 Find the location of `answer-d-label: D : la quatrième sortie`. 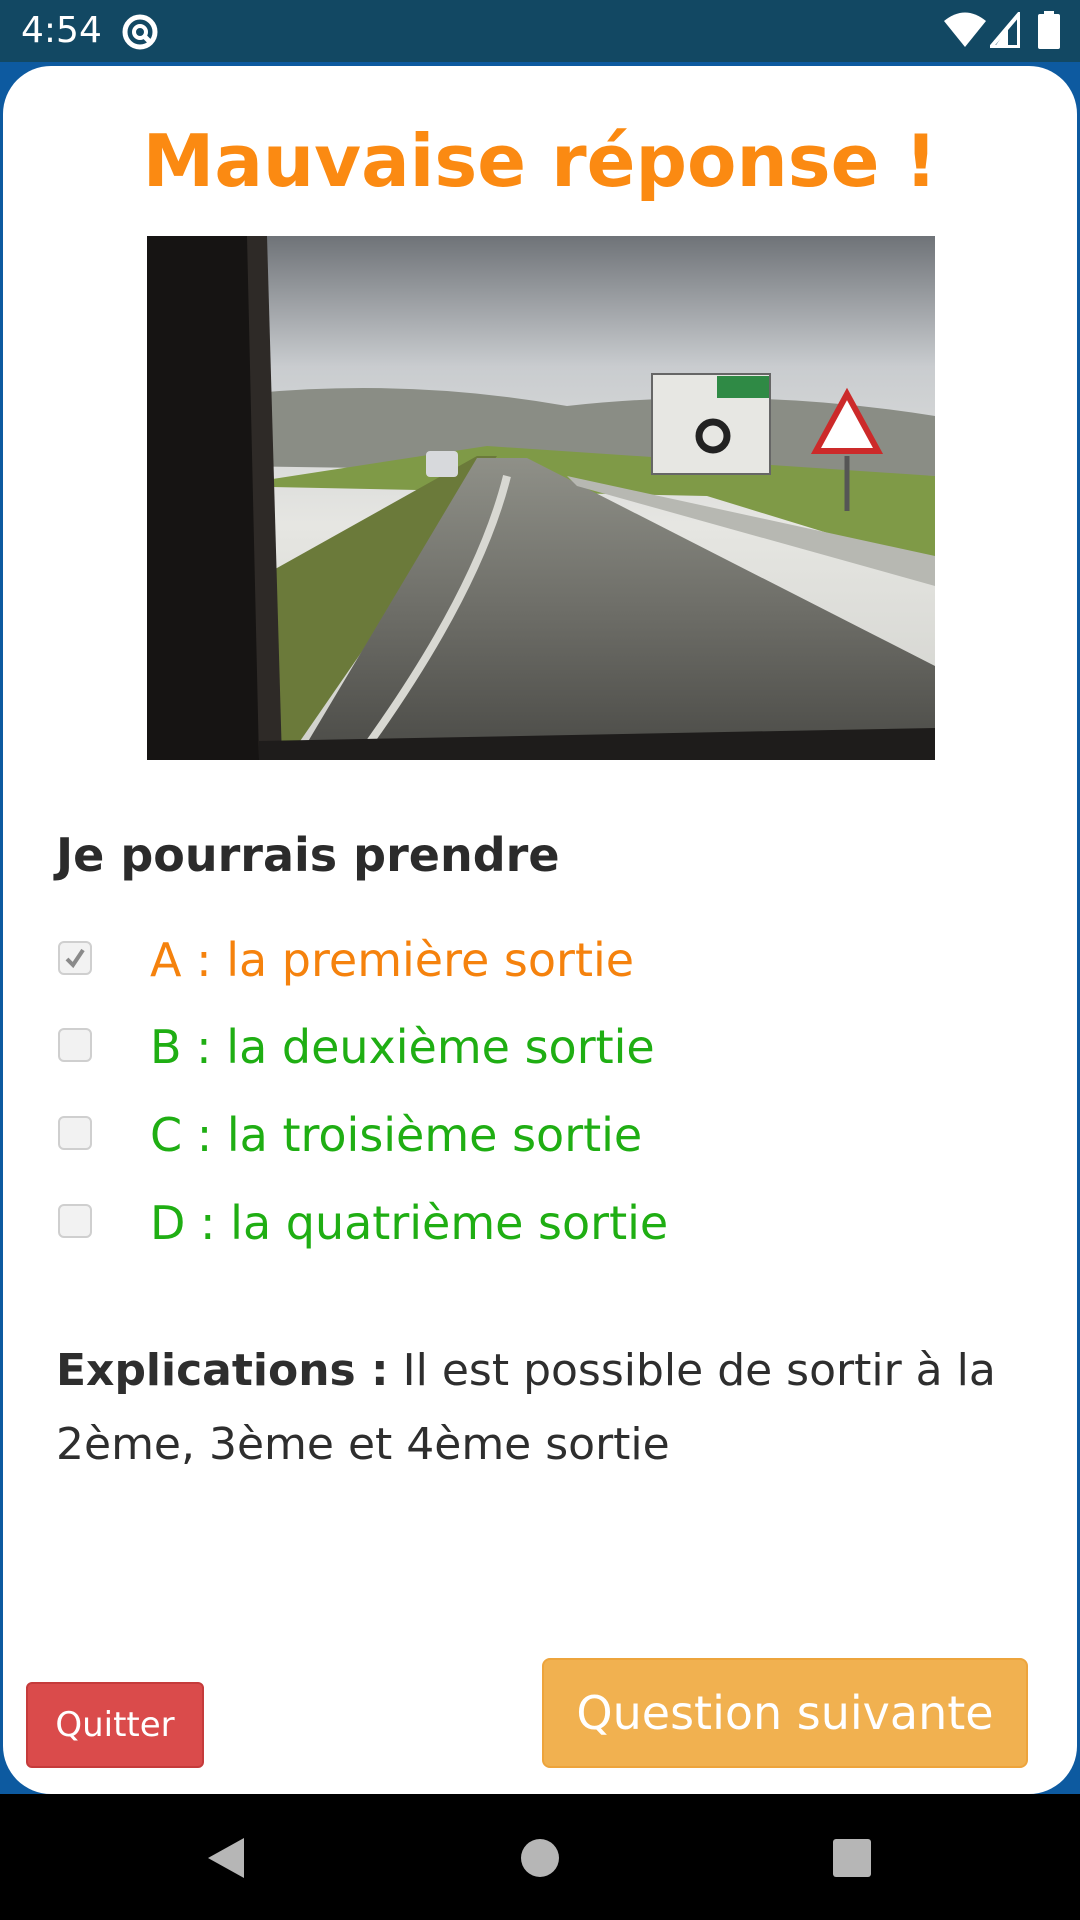

answer-d-label: D : la quatrième sortie is located at coordinates (409, 1223).